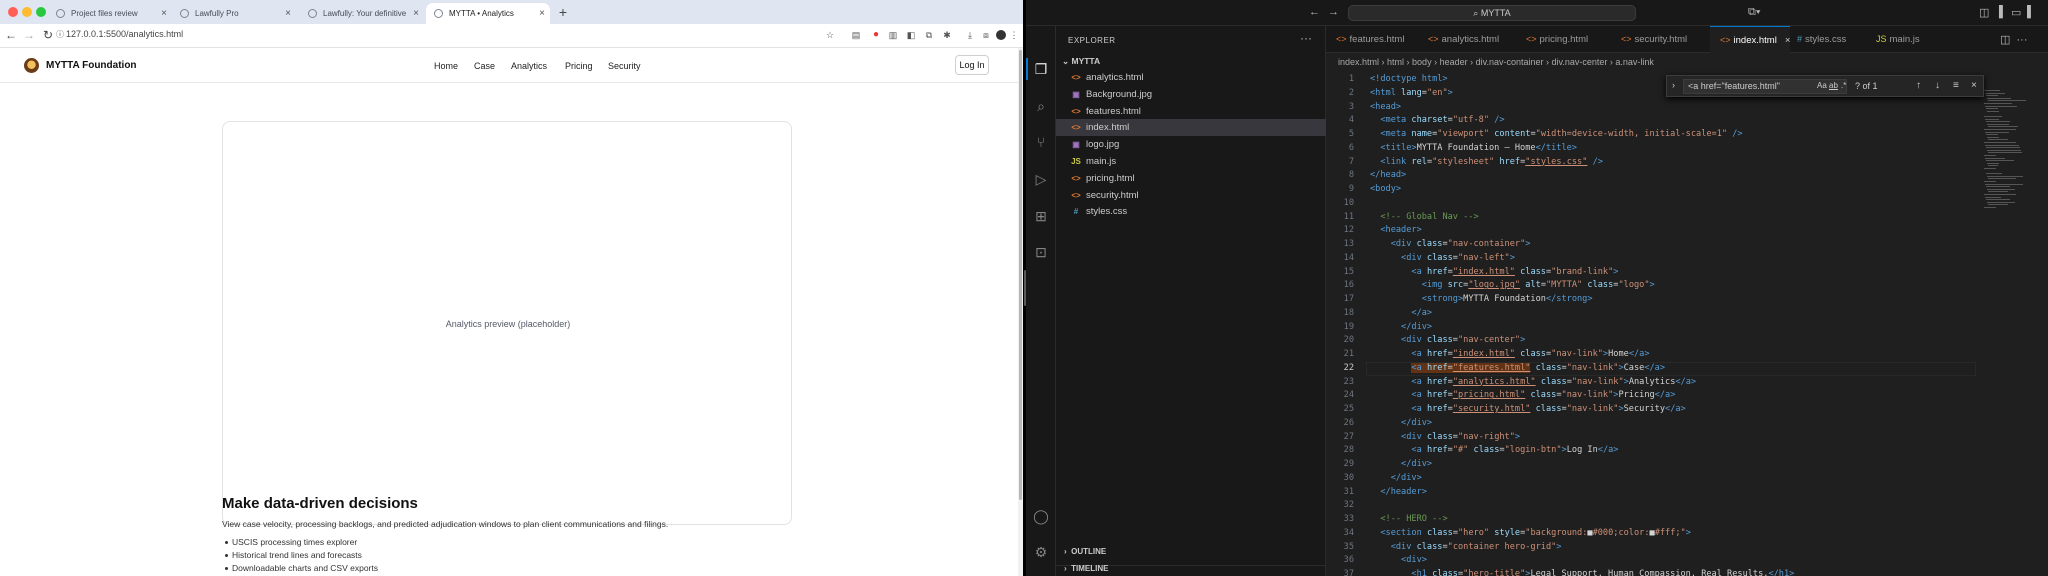 This screenshot has width=2048, height=576. I want to click on breadcrumb-item: body, so click(1422, 62).